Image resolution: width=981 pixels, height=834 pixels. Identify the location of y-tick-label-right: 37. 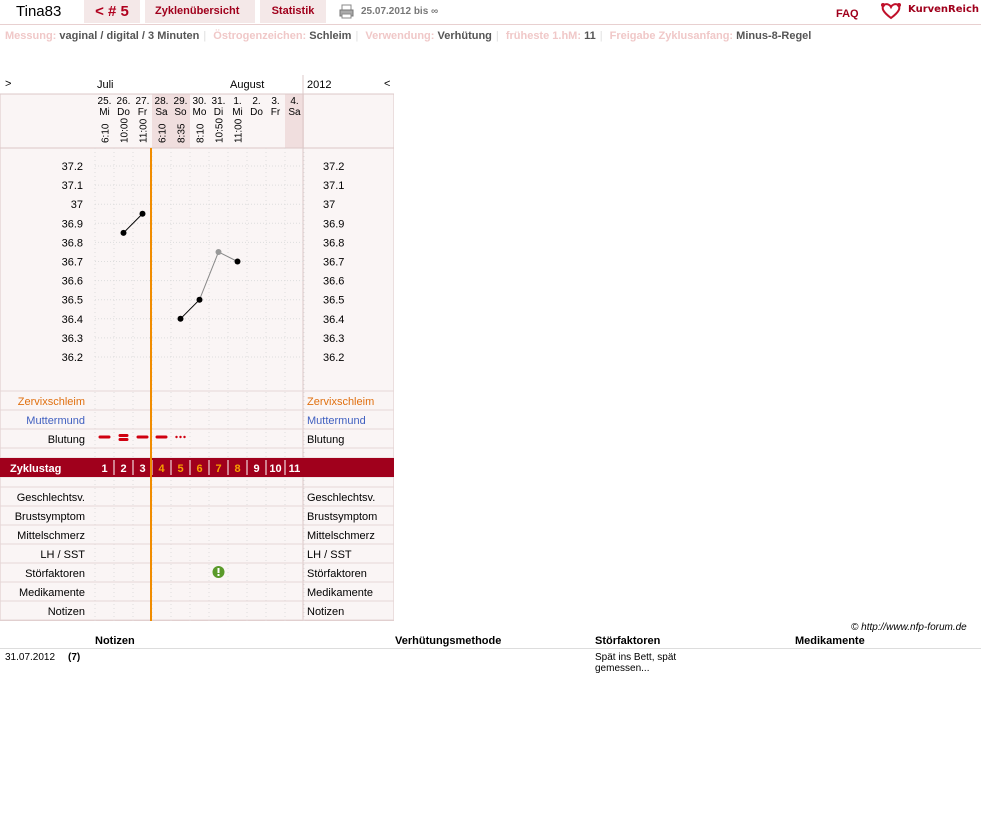
(329, 205).